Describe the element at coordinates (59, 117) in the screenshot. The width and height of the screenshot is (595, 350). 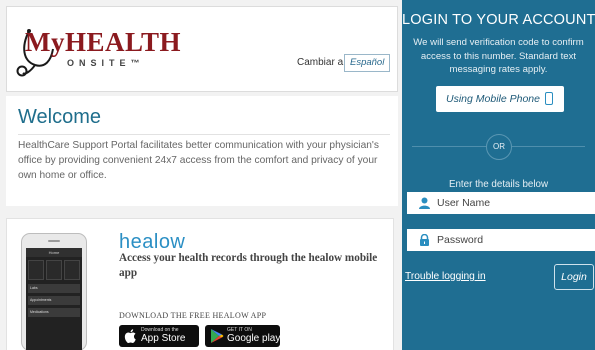
I see `welcome-title: Welcome` at that location.